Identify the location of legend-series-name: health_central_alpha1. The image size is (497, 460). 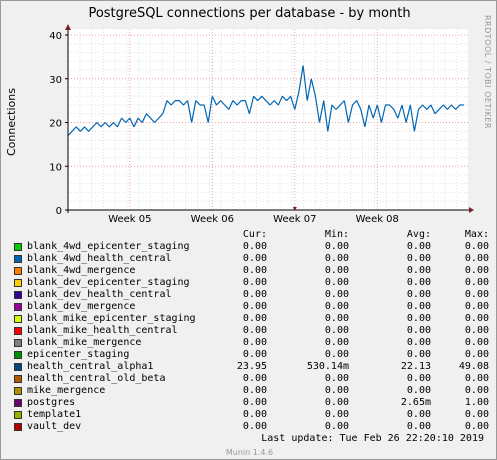
(90, 366).